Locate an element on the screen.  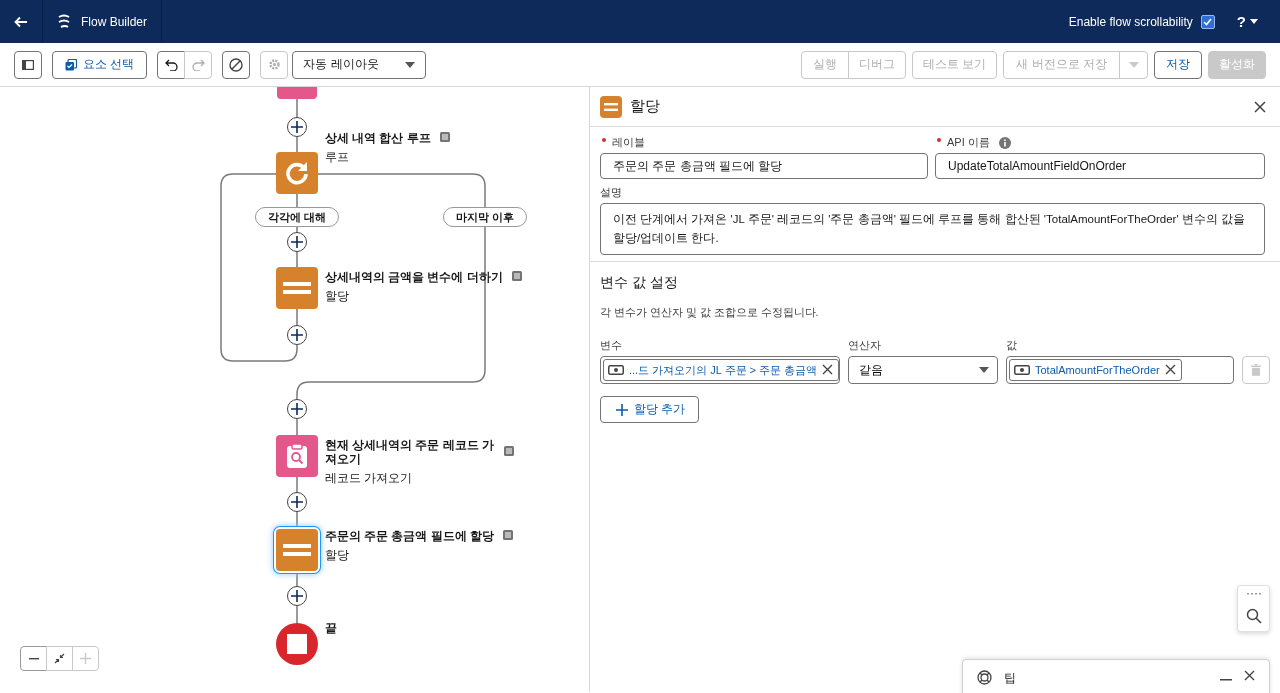
variable-icon is located at coordinates (1022, 370).